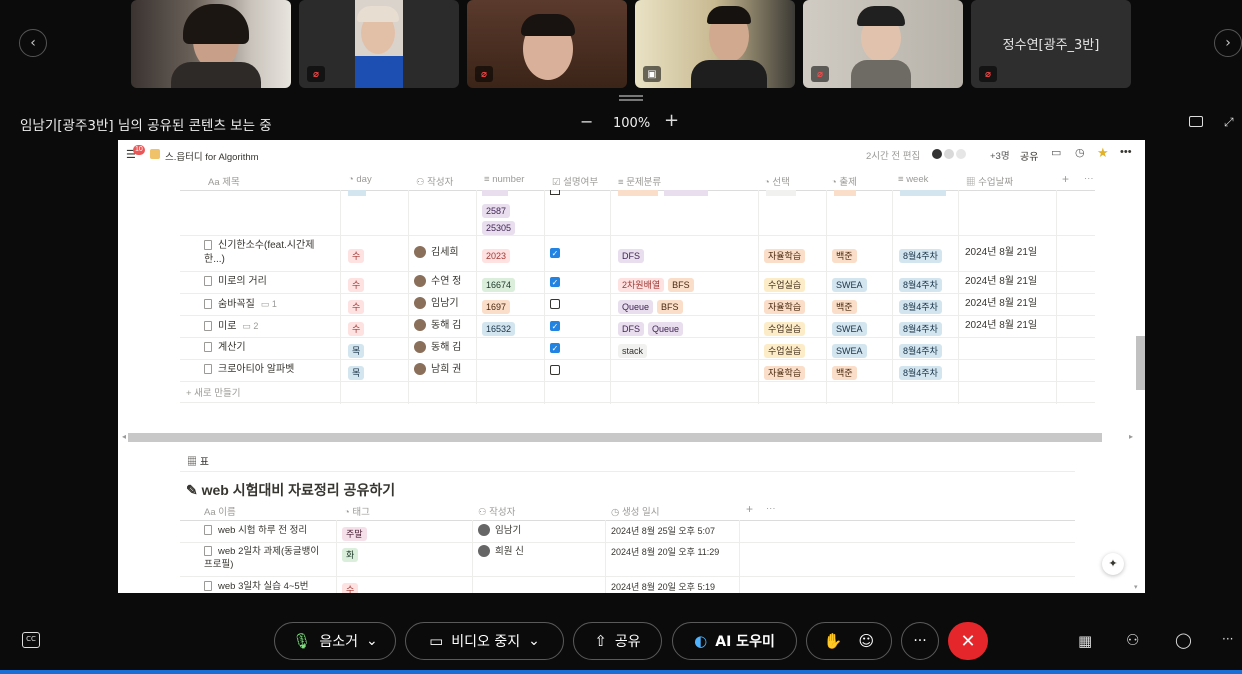 The width and height of the screenshot is (1242, 674). What do you see at coordinates (1196, 121) in the screenshot?
I see `popout-icon` at bounding box center [1196, 121].